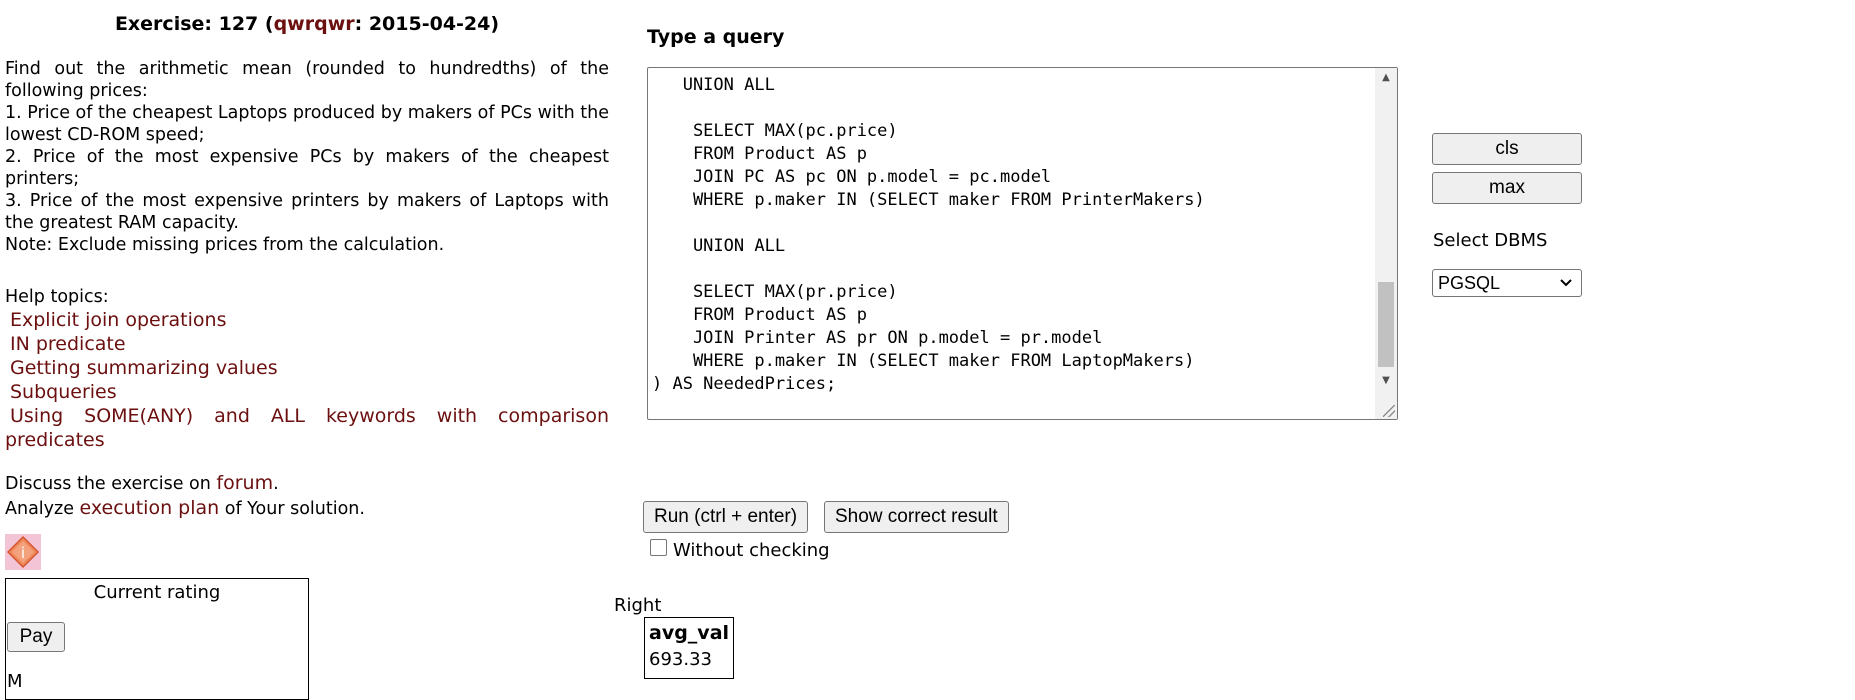  I want to click on discuss-text: Discuss the exercise on, so click(111, 484).